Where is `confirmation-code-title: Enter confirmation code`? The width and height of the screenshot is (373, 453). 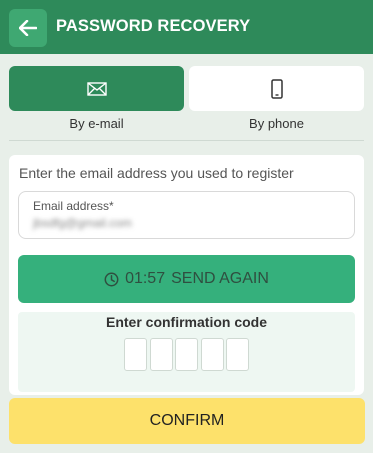
confirmation-code-title: Enter confirmation code is located at coordinates (186, 322).